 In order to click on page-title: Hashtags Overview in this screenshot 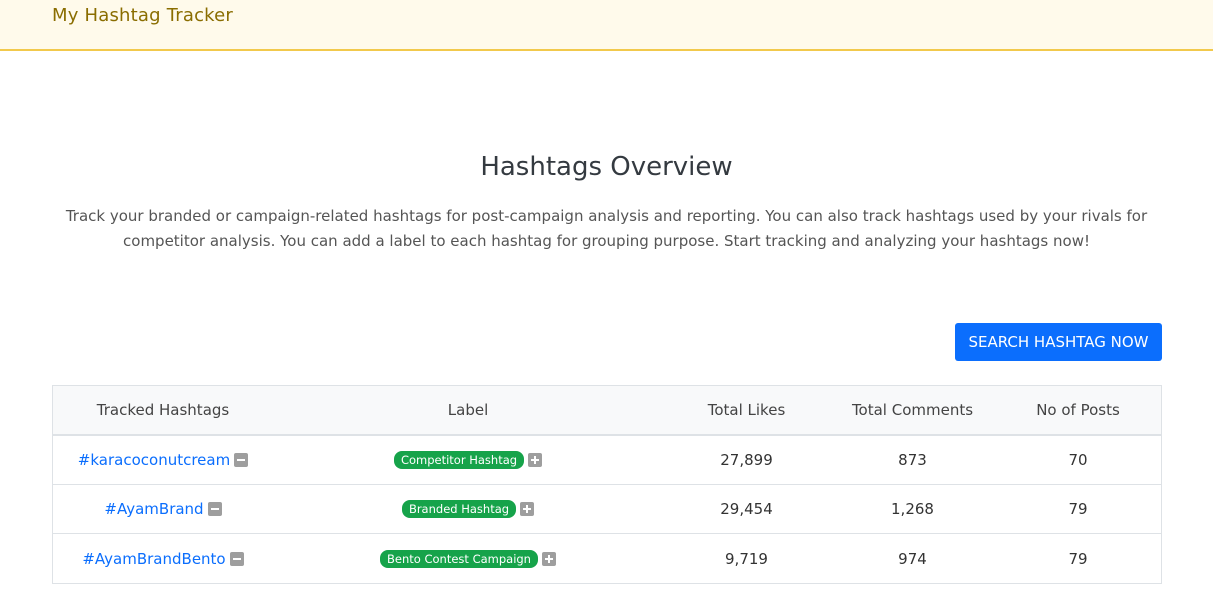, I will do `click(606, 167)`.